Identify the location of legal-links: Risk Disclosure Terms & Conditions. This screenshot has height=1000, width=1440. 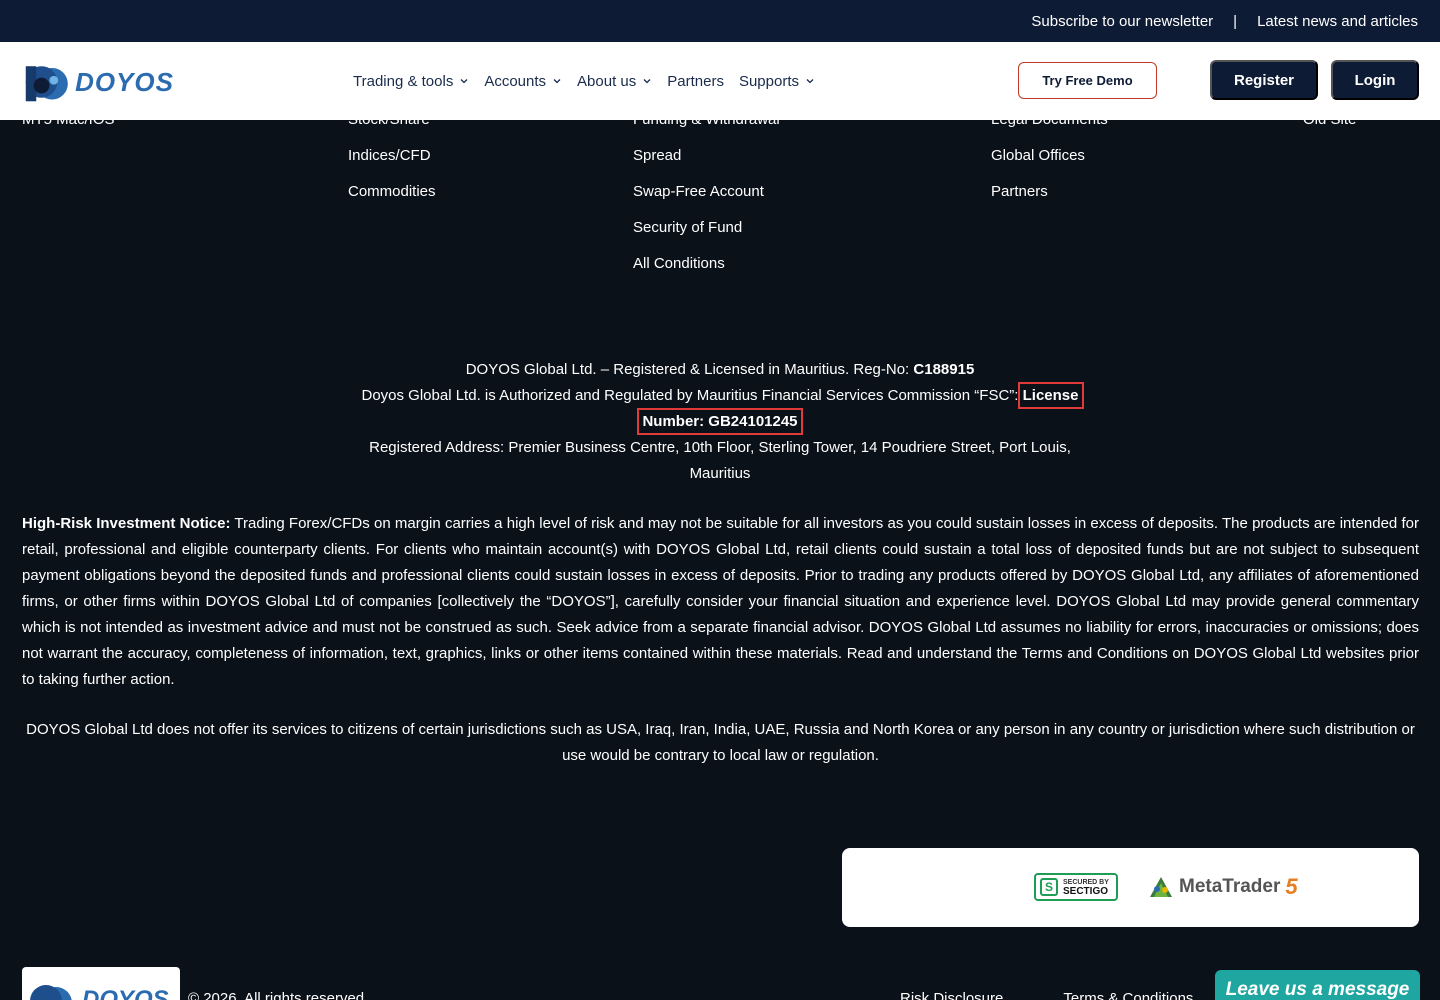
(1046, 995).